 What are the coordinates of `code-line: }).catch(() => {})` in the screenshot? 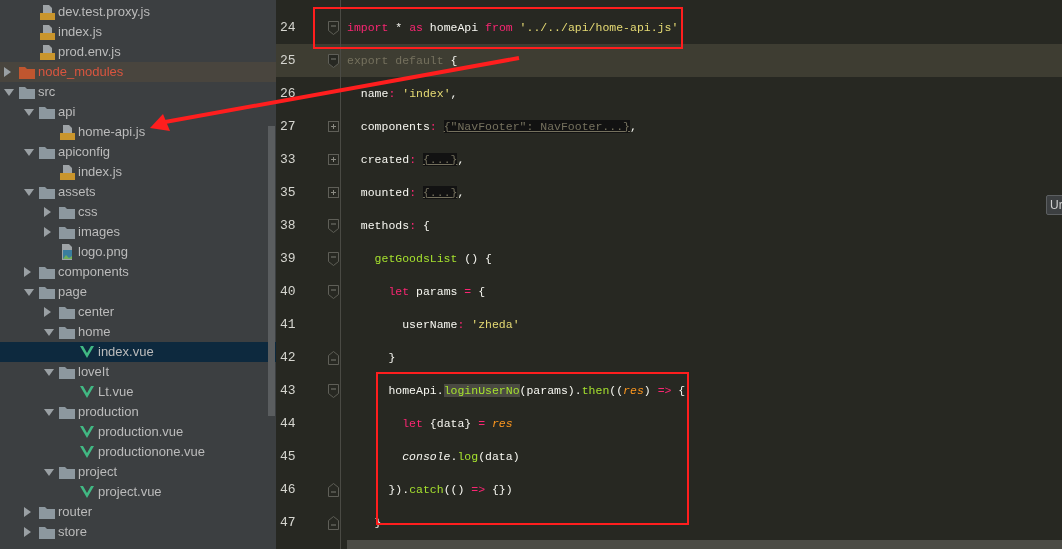 It's located at (450, 489).